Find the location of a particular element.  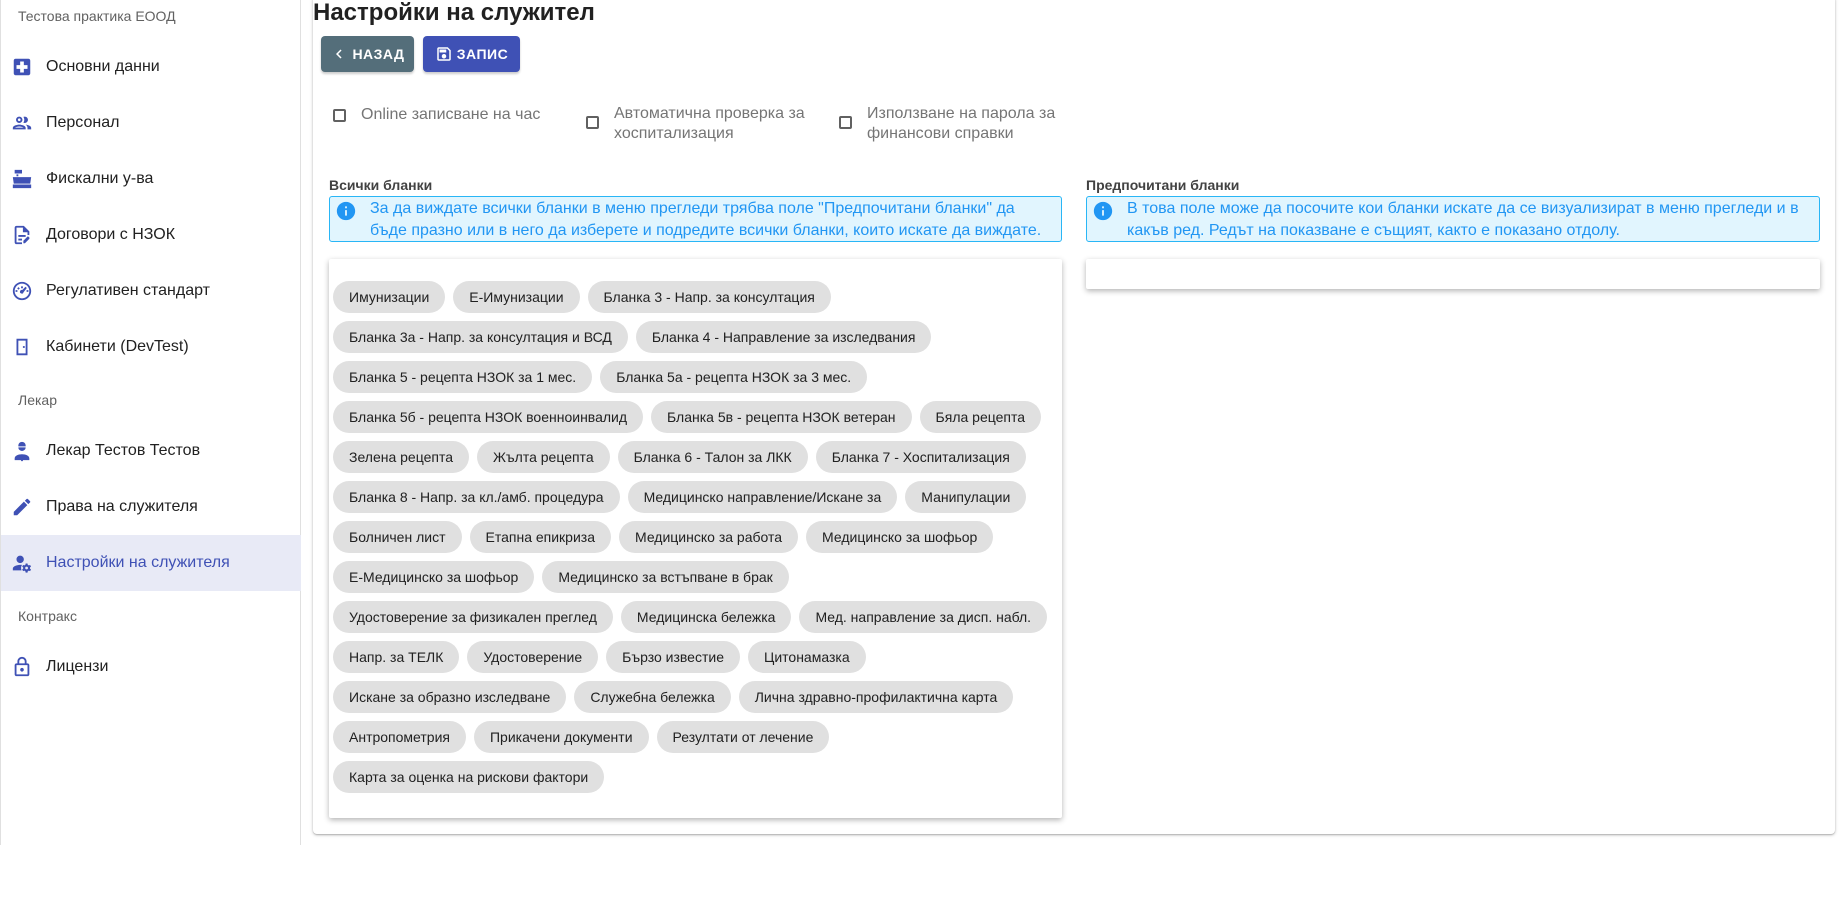

form-chip: Медицинско за встъпване в брак is located at coordinates (665, 577).